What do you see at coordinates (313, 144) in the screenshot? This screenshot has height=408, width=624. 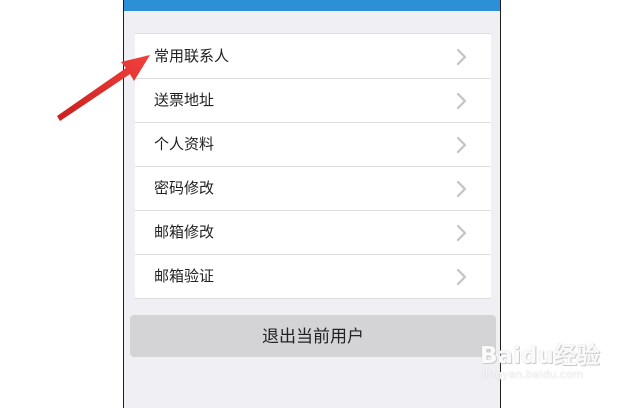 I see `menu-item-personal-info: 个人资料` at bounding box center [313, 144].